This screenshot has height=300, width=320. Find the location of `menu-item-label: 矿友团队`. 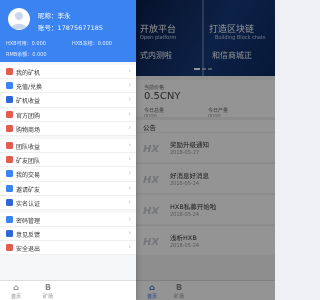

menu-item-label: 矿友团队 is located at coordinates (28, 162).